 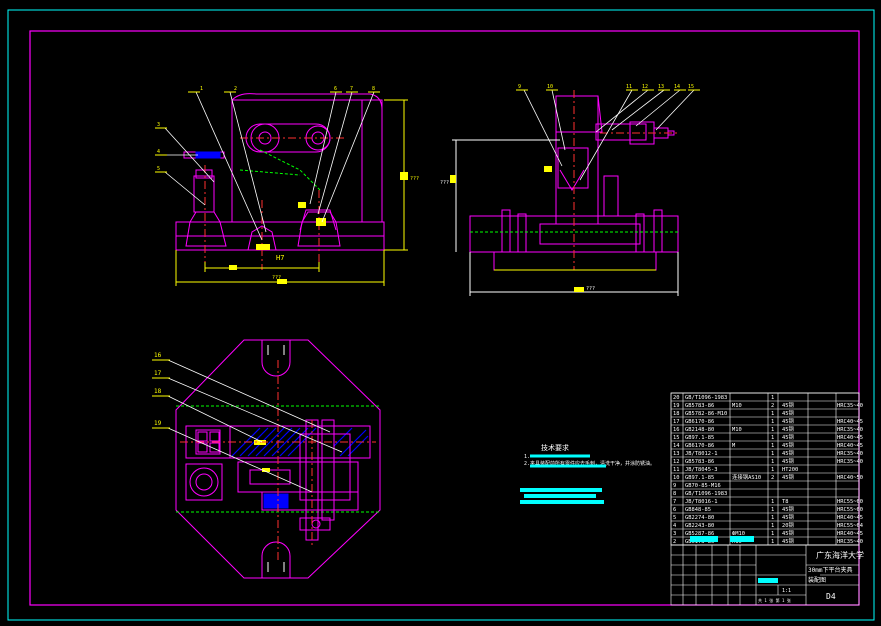 What do you see at coordinates (158, 373) in the screenshot?
I see `top-callout-17: 17` at bounding box center [158, 373].